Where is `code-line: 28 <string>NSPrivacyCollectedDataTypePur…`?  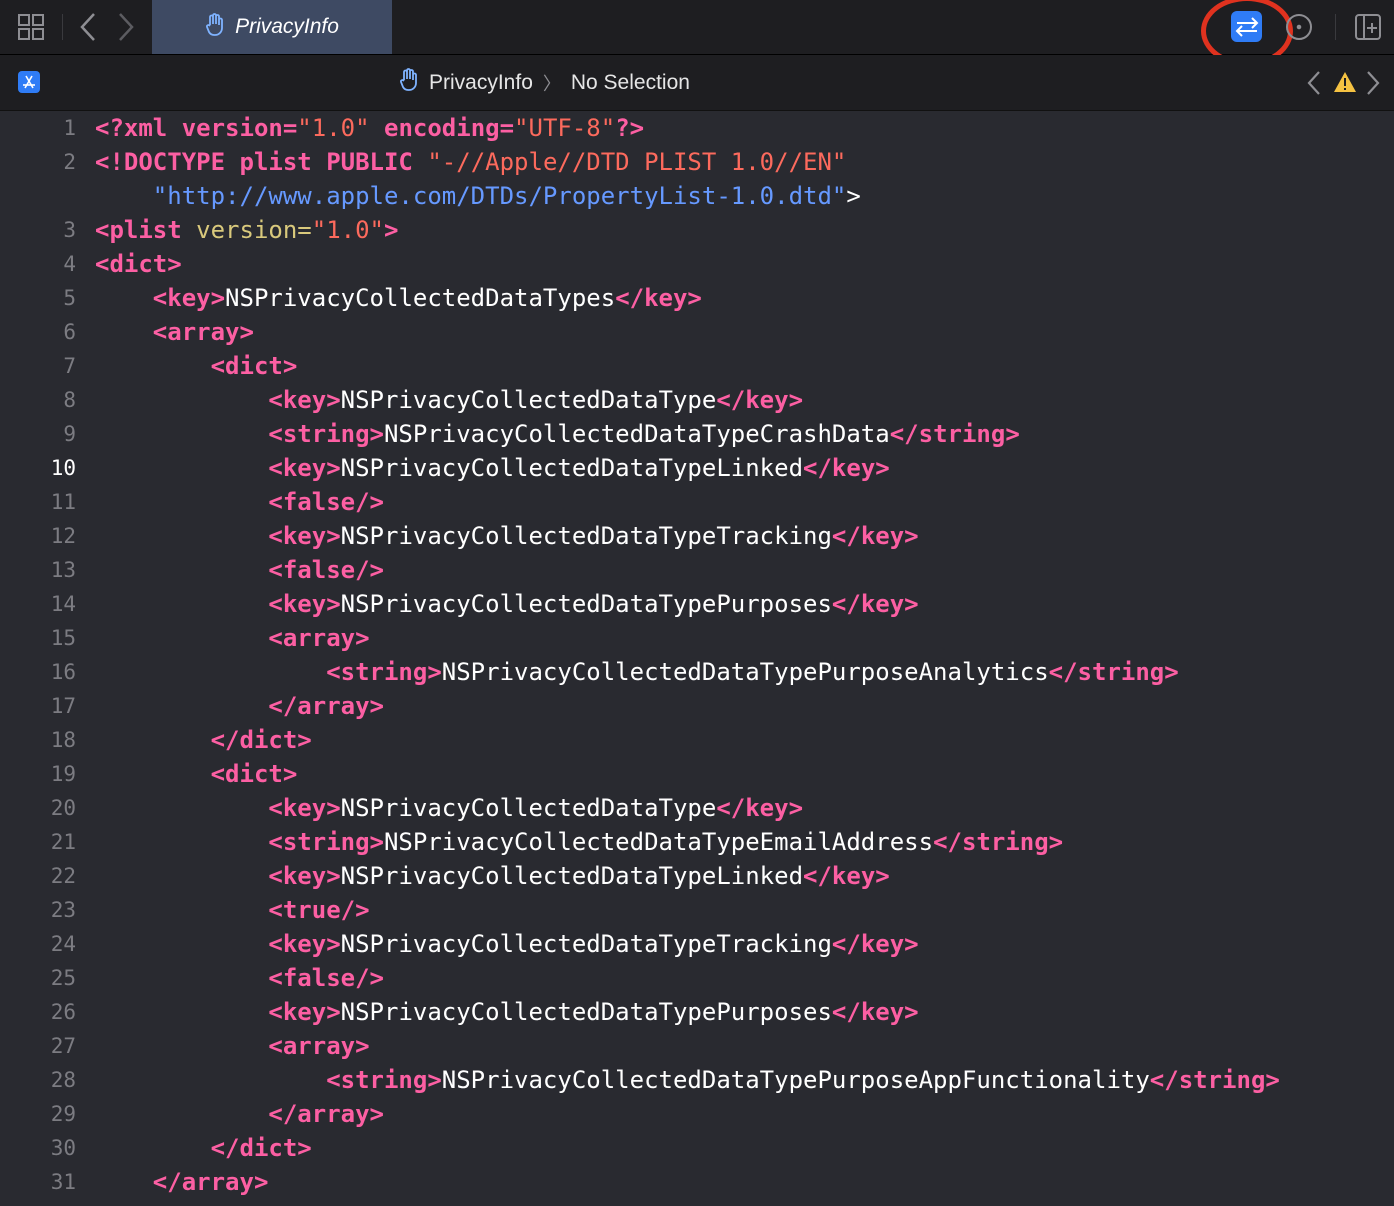
code-line: 28 <string>NSPrivacyCollectedDataTypePur… is located at coordinates (697, 1080).